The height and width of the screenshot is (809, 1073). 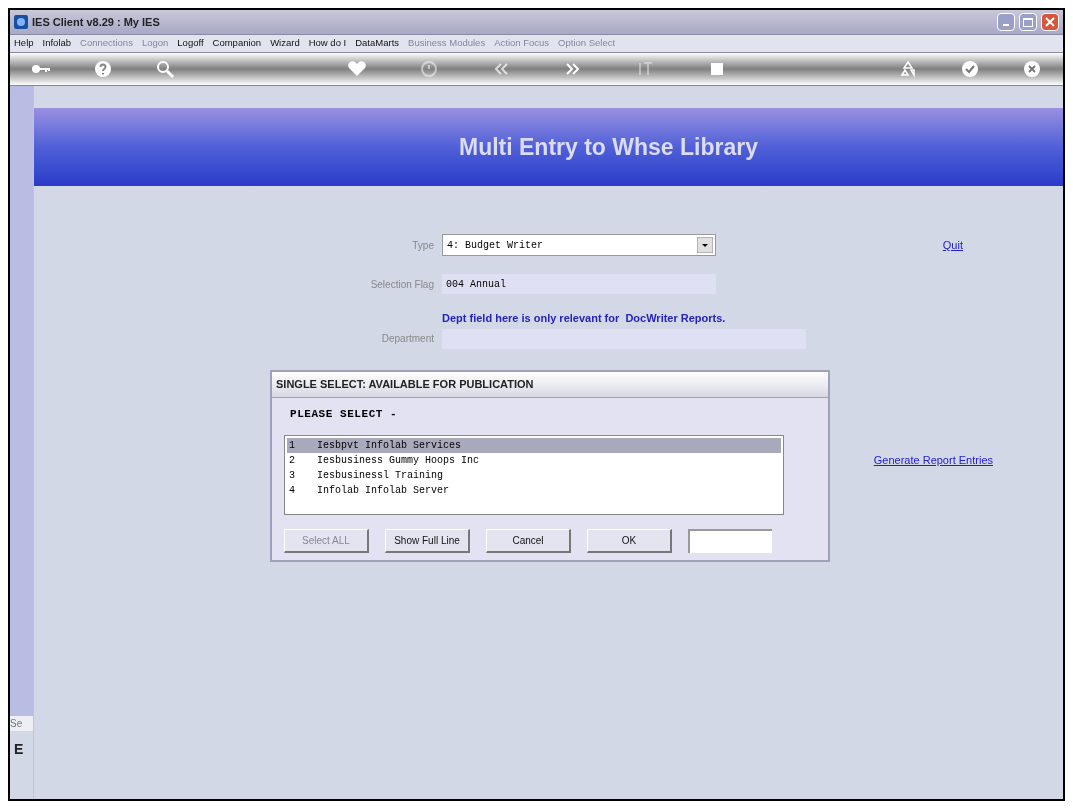 What do you see at coordinates (21, 723) in the screenshot?
I see `side-label: Se` at bounding box center [21, 723].